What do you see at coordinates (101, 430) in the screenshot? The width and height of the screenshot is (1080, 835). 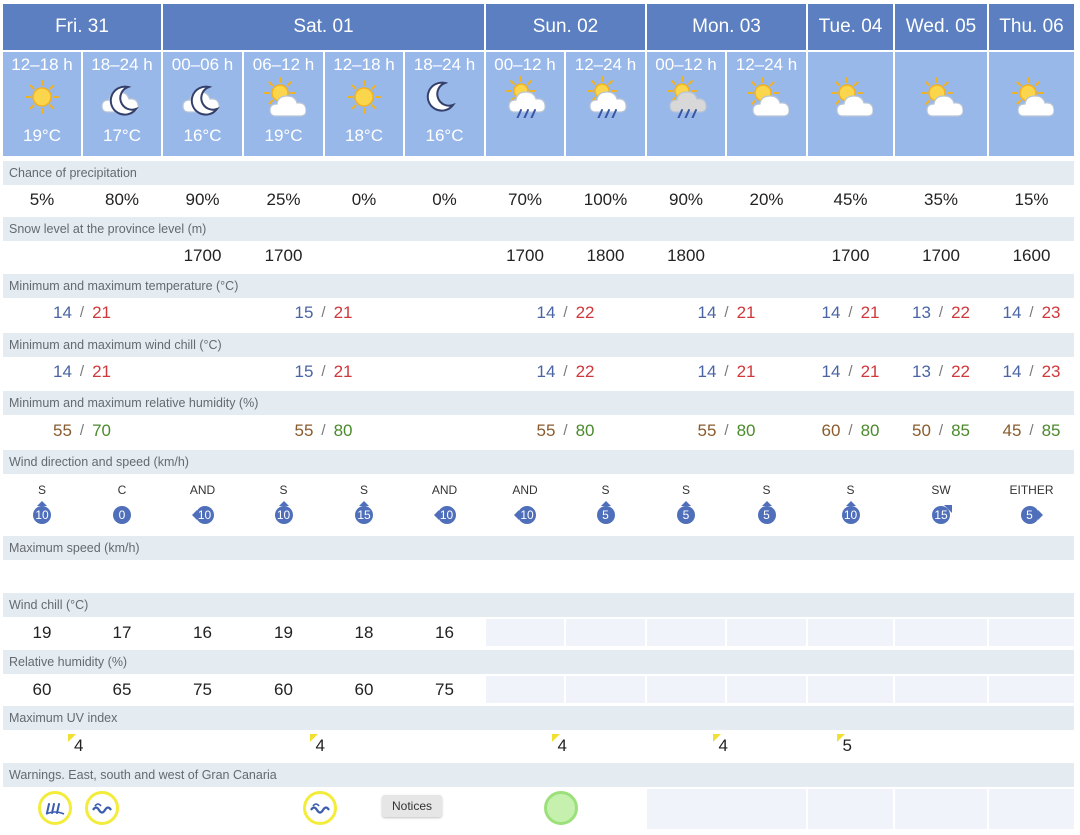 I see `hum_minmax-max: 70` at bounding box center [101, 430].